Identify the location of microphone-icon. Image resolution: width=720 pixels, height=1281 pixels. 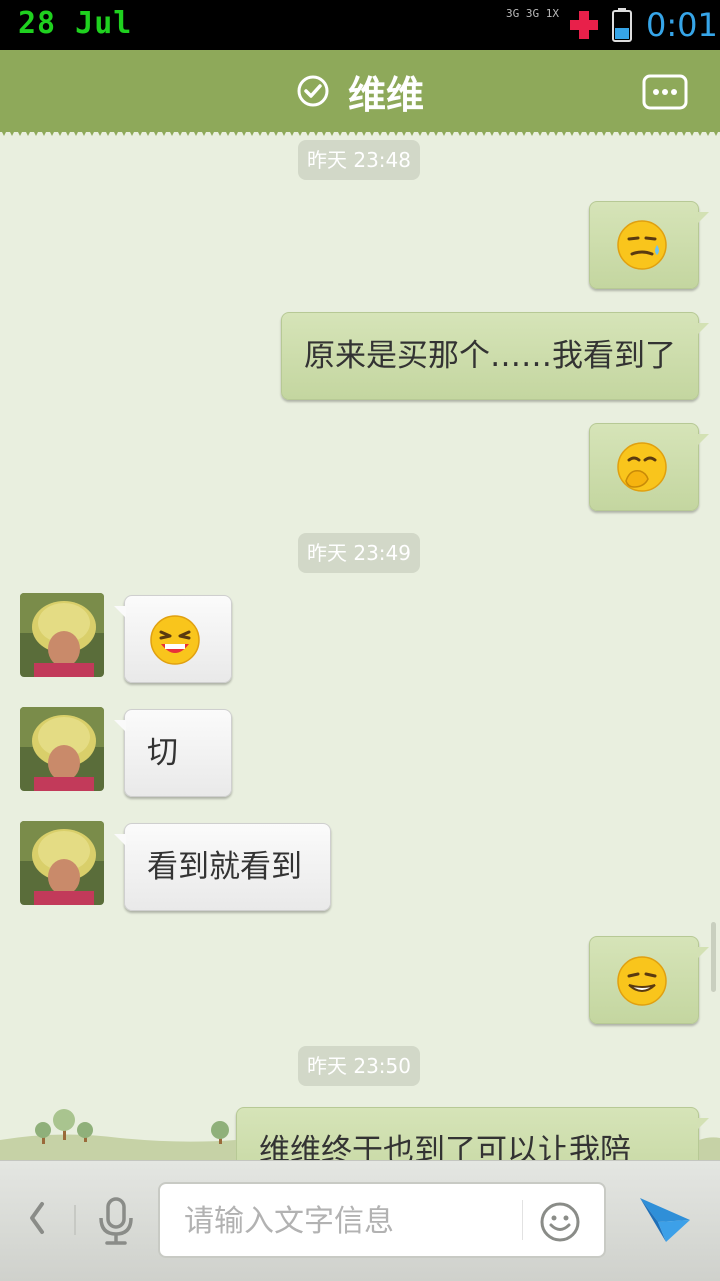
(116, 1221).